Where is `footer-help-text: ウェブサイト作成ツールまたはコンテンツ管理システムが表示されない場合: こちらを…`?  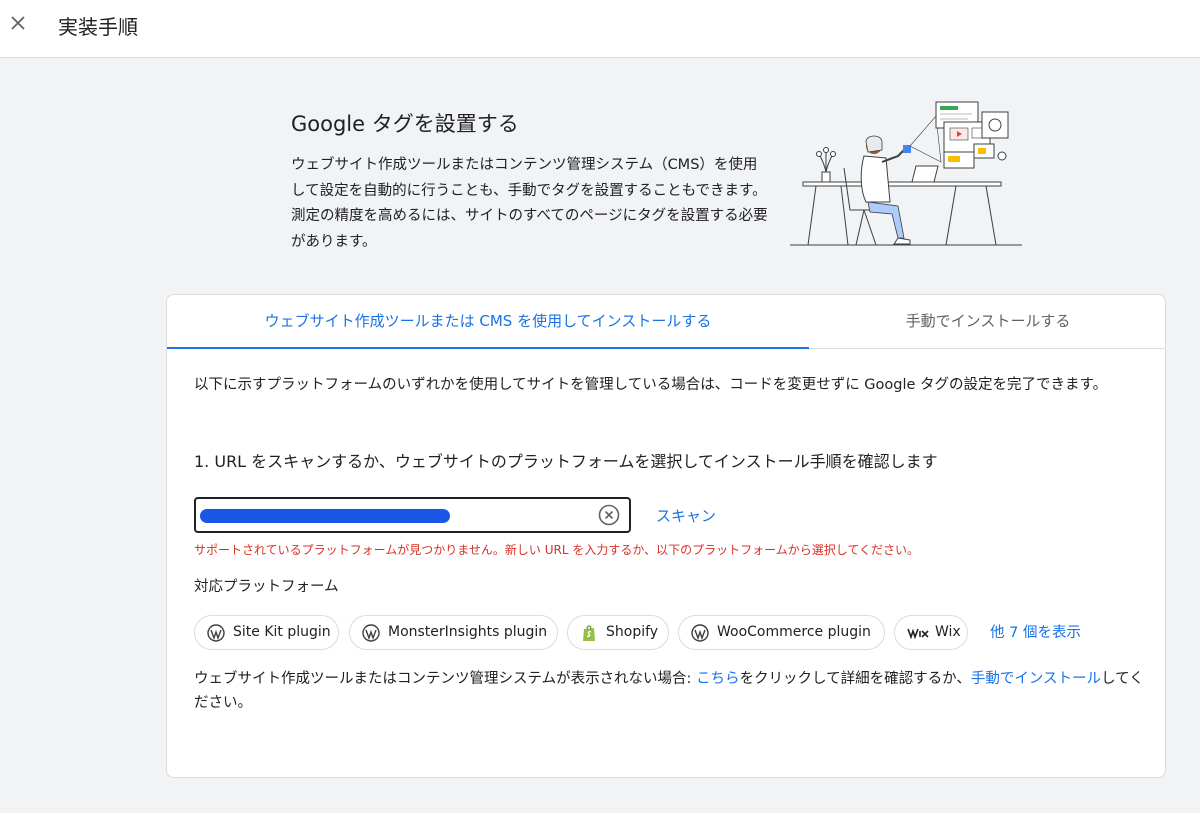 footer-help-text: ウェブサイト作成ツールまたはコンテンツ管理システムが表示されない場合: こちらを… is located at coordinates (669, 691).